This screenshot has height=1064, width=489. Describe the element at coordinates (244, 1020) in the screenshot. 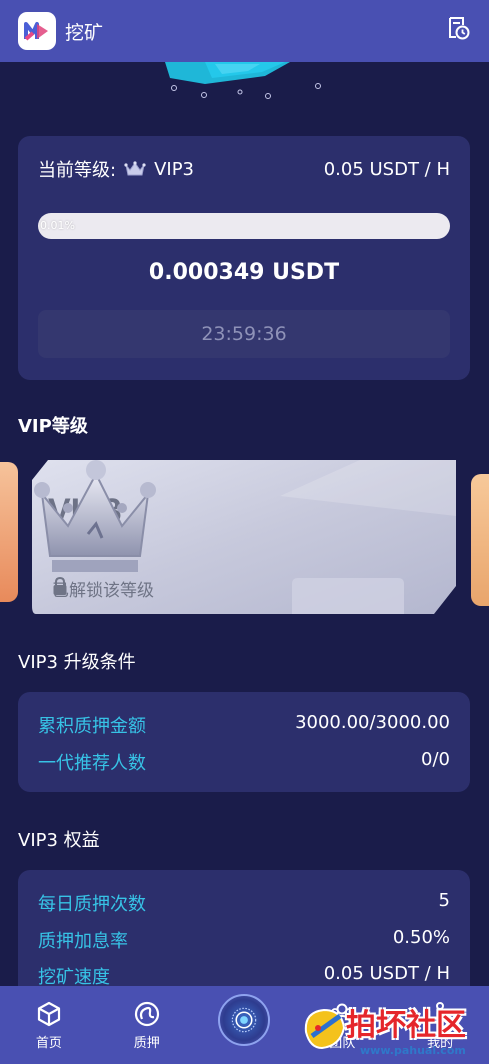

I see `mining-center-icon` at that location.